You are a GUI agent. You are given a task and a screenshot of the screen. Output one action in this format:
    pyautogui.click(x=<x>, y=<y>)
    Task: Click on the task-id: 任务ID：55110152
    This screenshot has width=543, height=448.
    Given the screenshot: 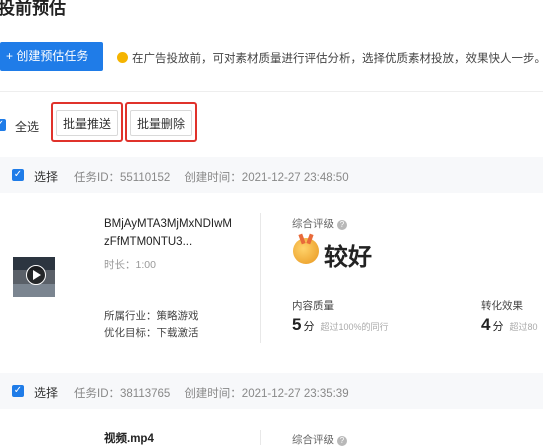 What is the action you would take?
    pyautogui.click(x=122, y=178)
    